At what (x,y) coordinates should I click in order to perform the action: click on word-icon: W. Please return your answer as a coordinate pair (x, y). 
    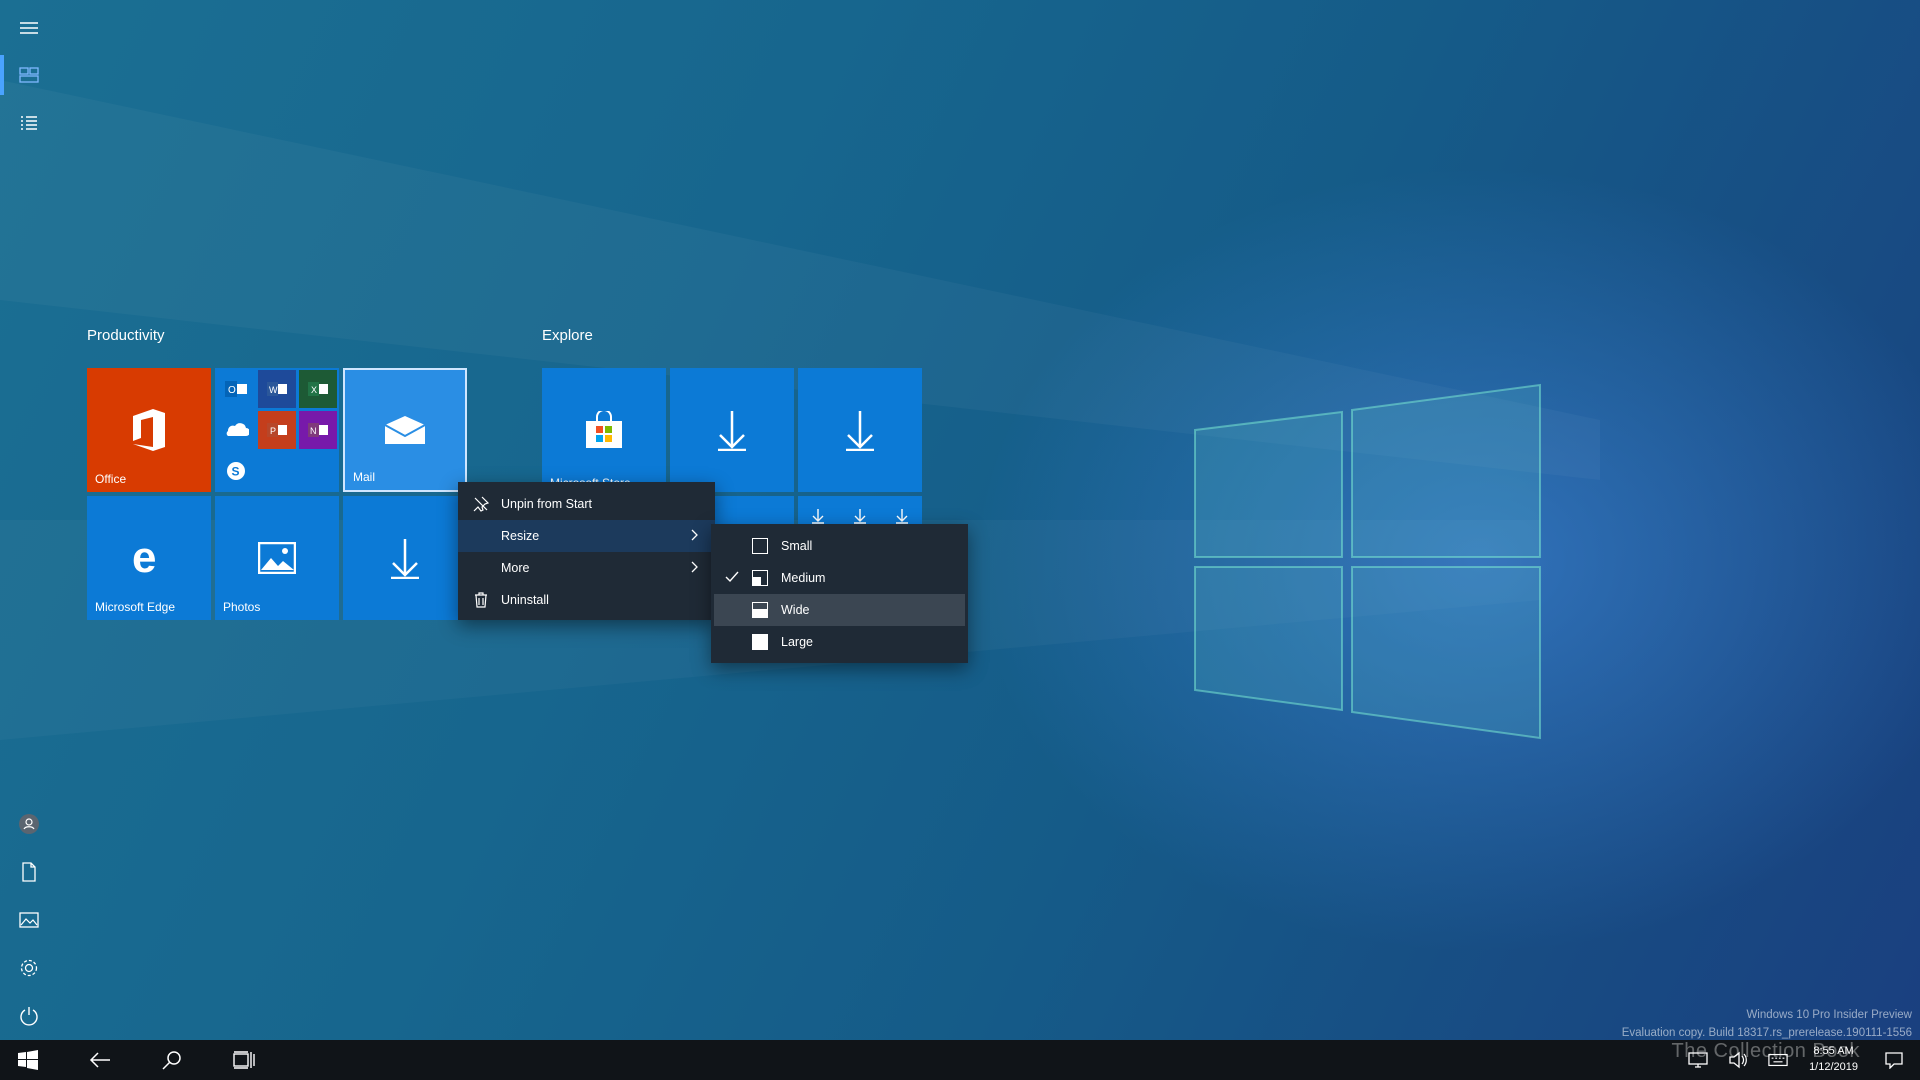
    Looking at the image, I should click on (277, 389).